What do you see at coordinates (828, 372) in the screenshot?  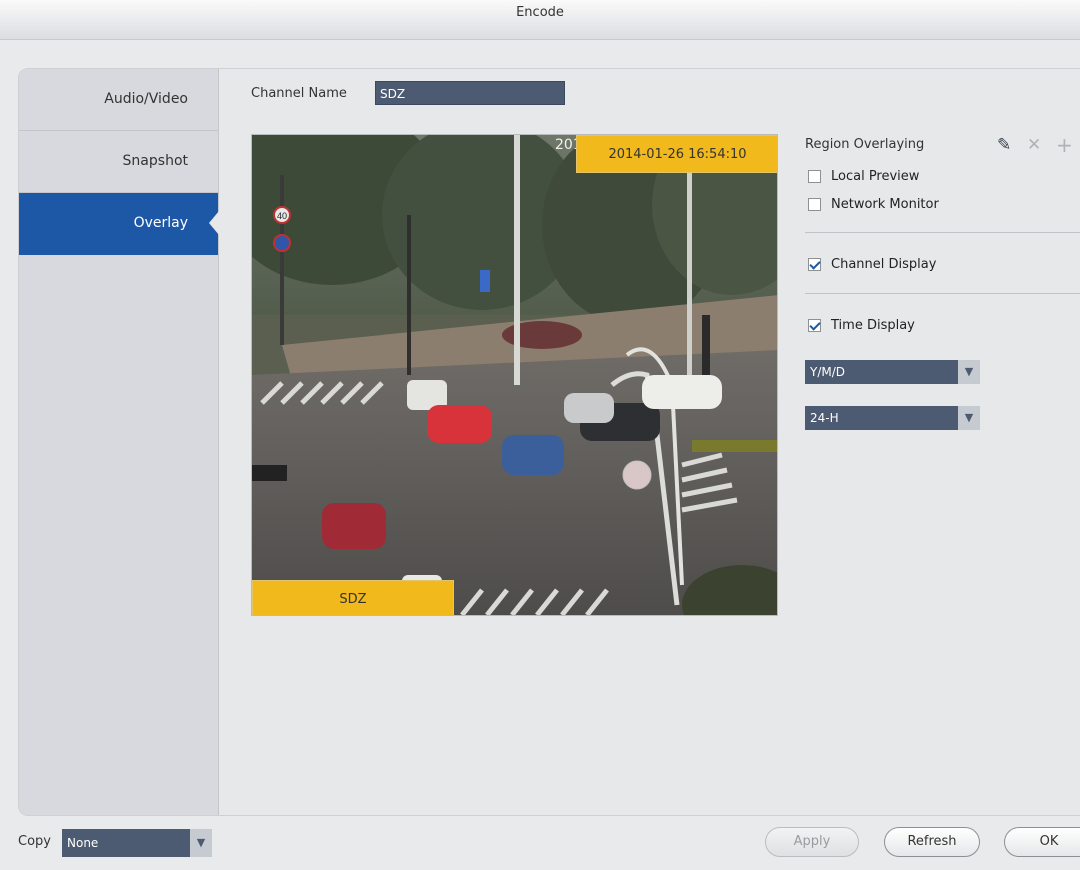 I see `date-format-value: Y/M/D` at bounding box center [828, 372].